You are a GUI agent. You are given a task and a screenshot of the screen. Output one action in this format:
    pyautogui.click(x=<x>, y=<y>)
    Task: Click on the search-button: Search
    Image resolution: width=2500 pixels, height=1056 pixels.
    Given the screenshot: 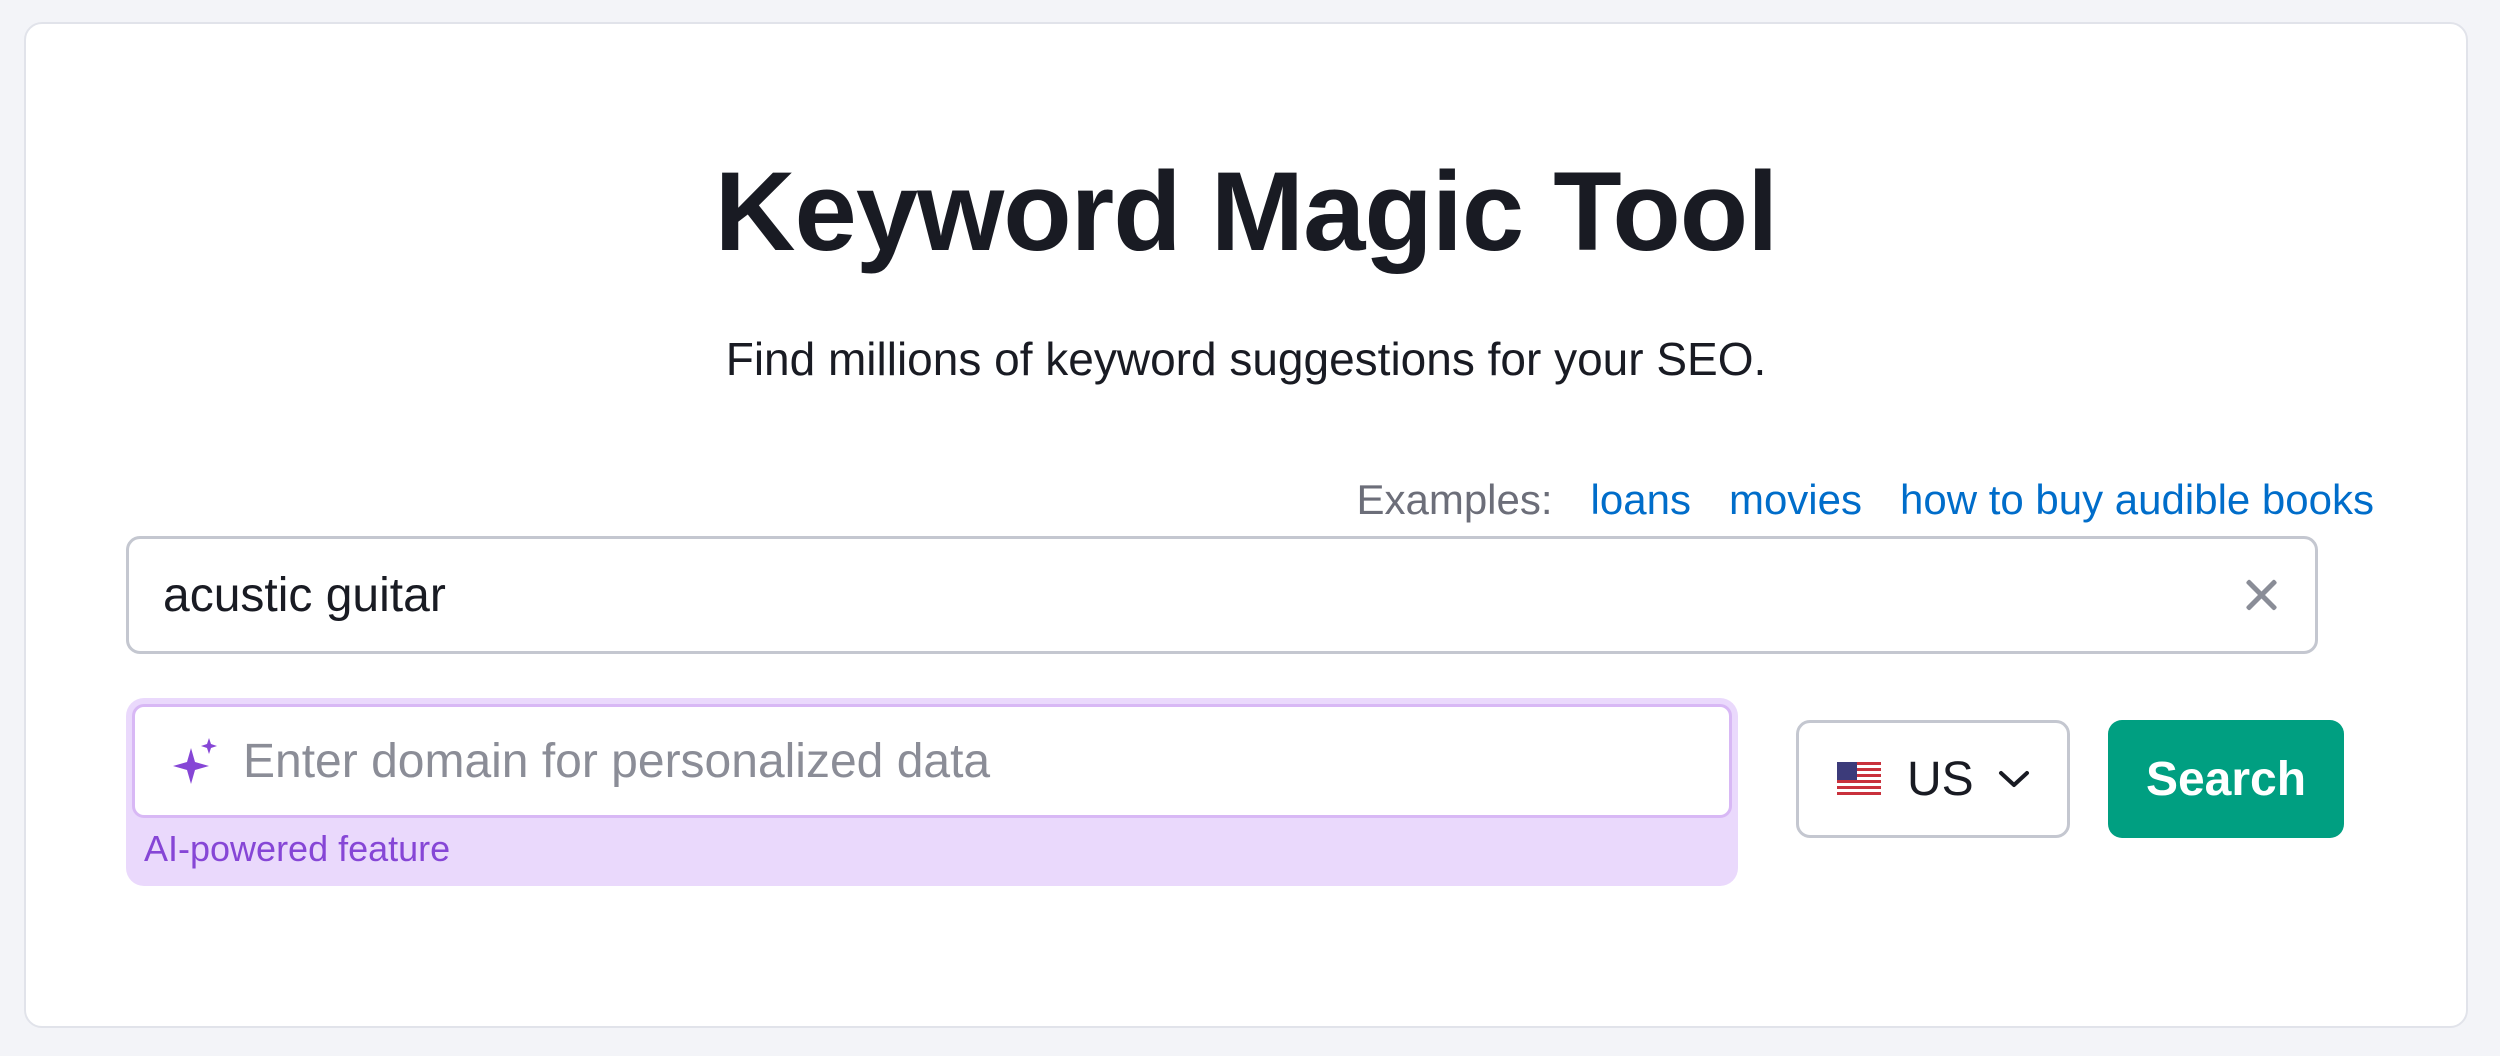 What is the action you would take?
    pyautogui.click(x=2226, y=779)
    